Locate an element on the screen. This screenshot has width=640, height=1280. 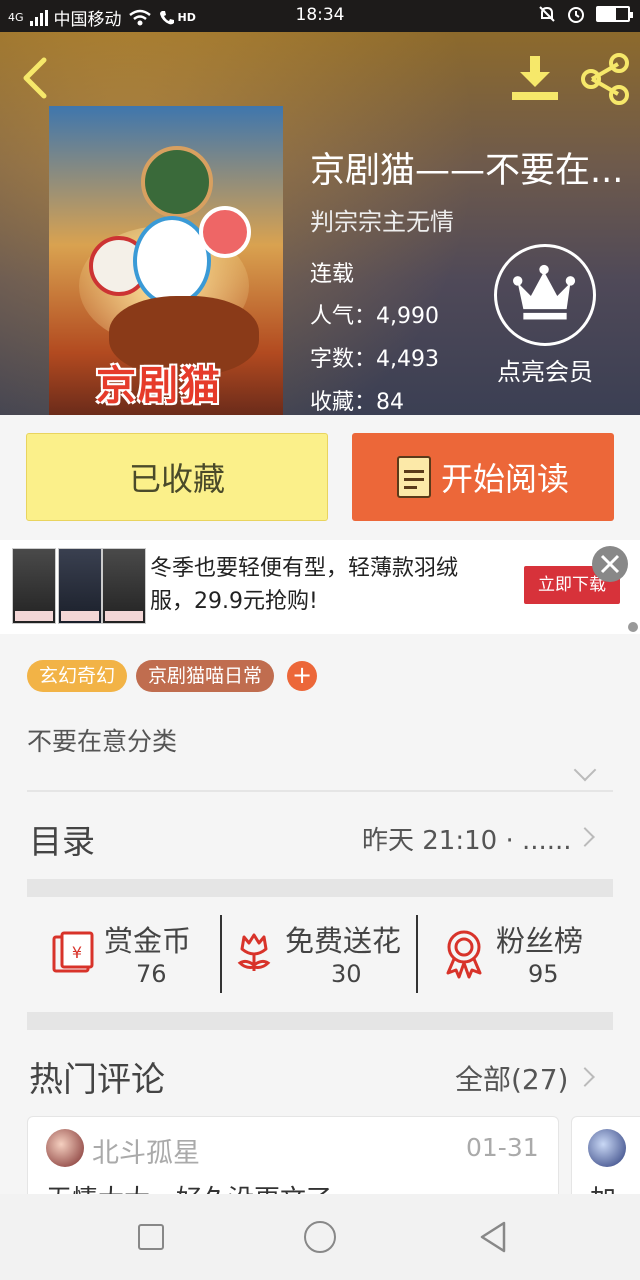
stat-free-flowers: 免费送花 30 is located at coordinates (322, 955).